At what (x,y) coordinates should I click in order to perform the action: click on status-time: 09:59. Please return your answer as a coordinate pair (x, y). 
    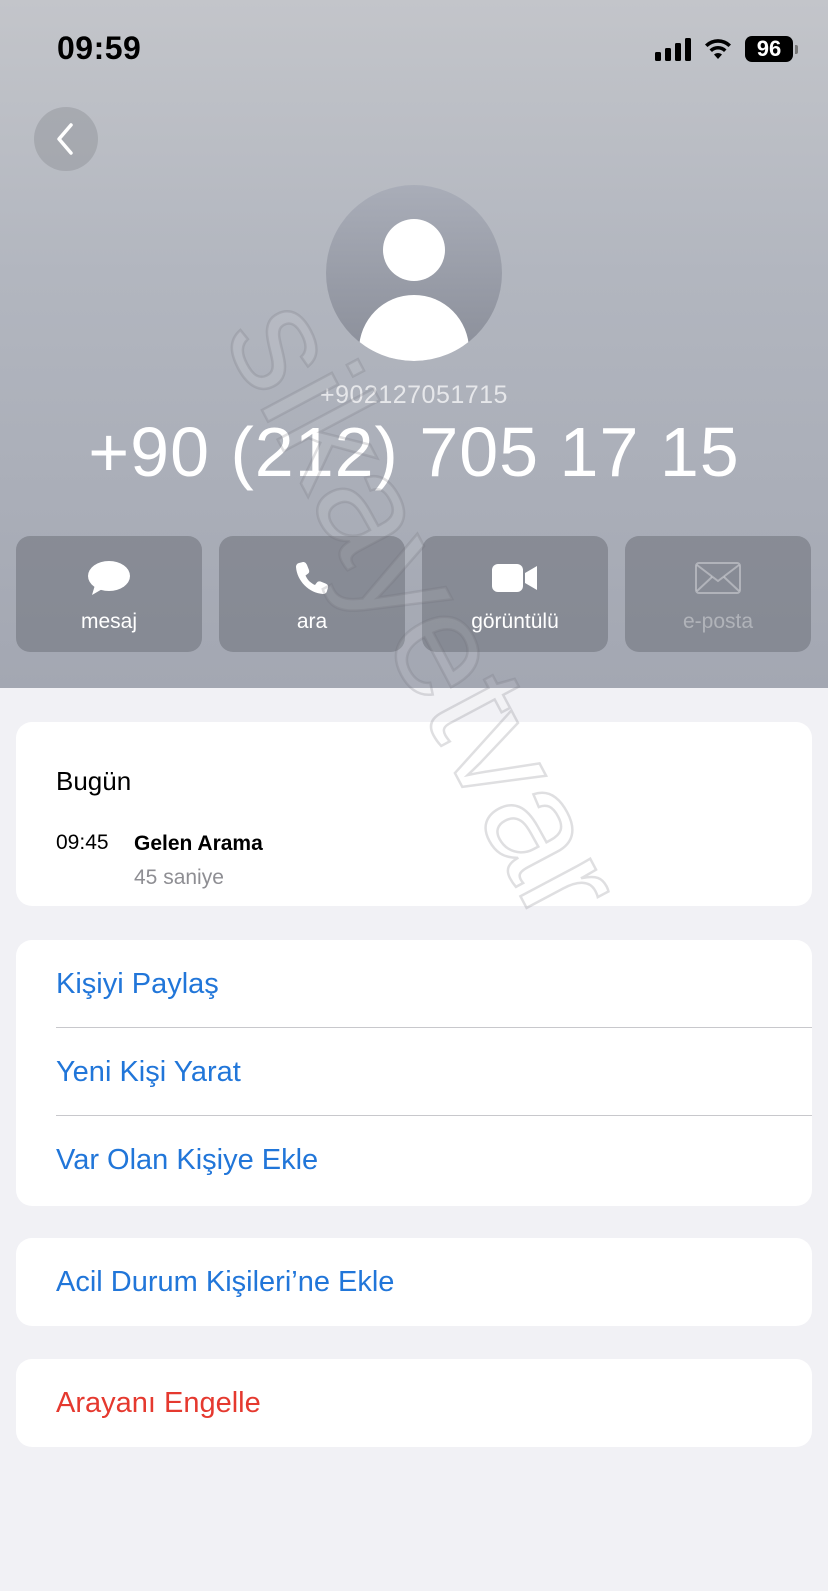
    Looking at the image, I should click on (99, 48).